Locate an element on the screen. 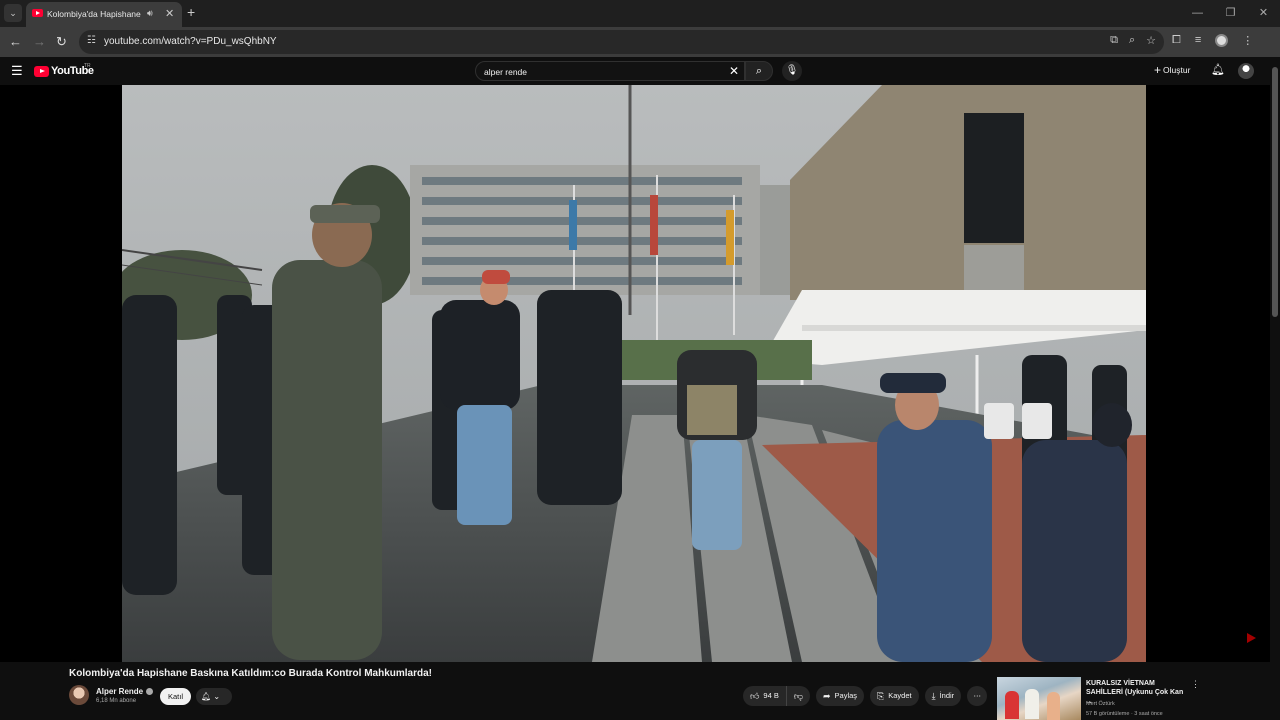 Image resolution: width=1280 pixels, height=720 pixels. address-bar: ☷ youtube.com/watch?v=PDu_wsQhbNY ⧉ ⌕ ☆ is located at coordinates (621, 42).